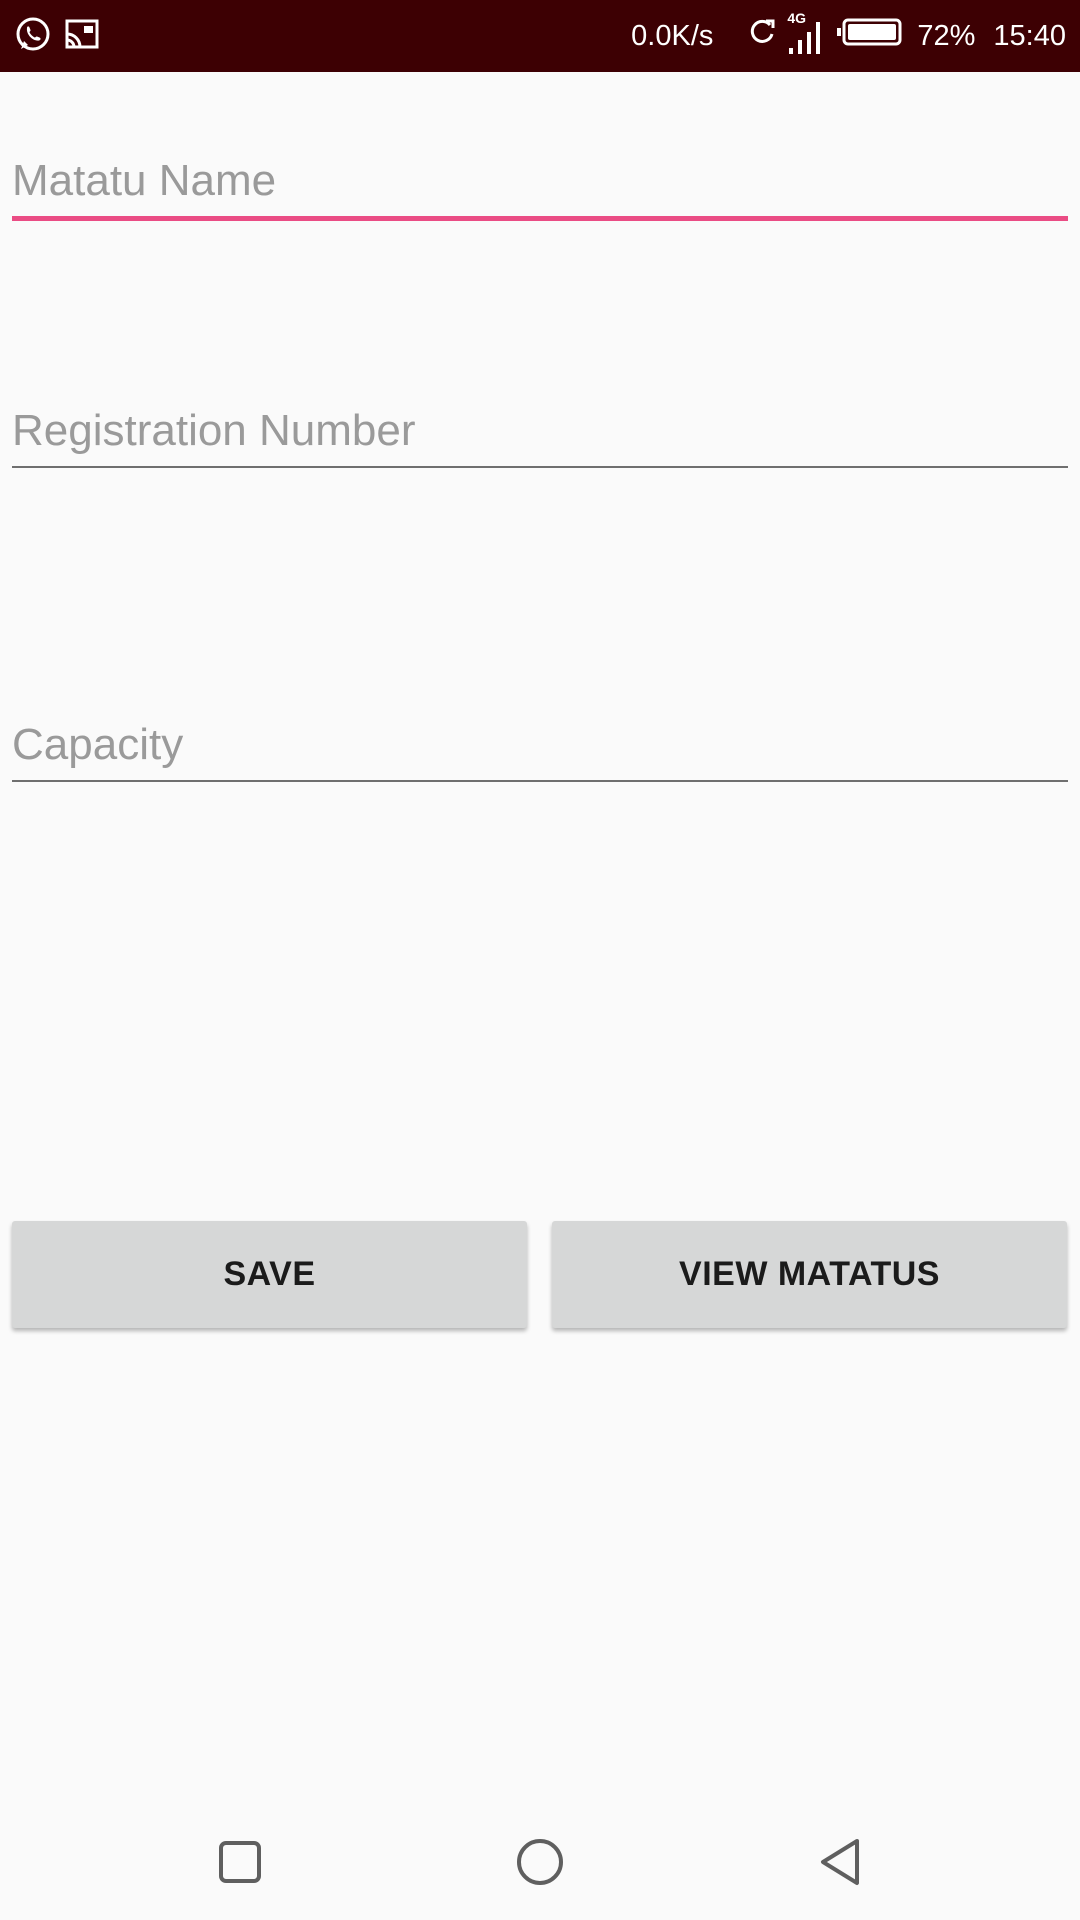 Image resolution: width=1080 pixels, height=1920 pixels. I want to click on home-icon, so click(540, 1864).